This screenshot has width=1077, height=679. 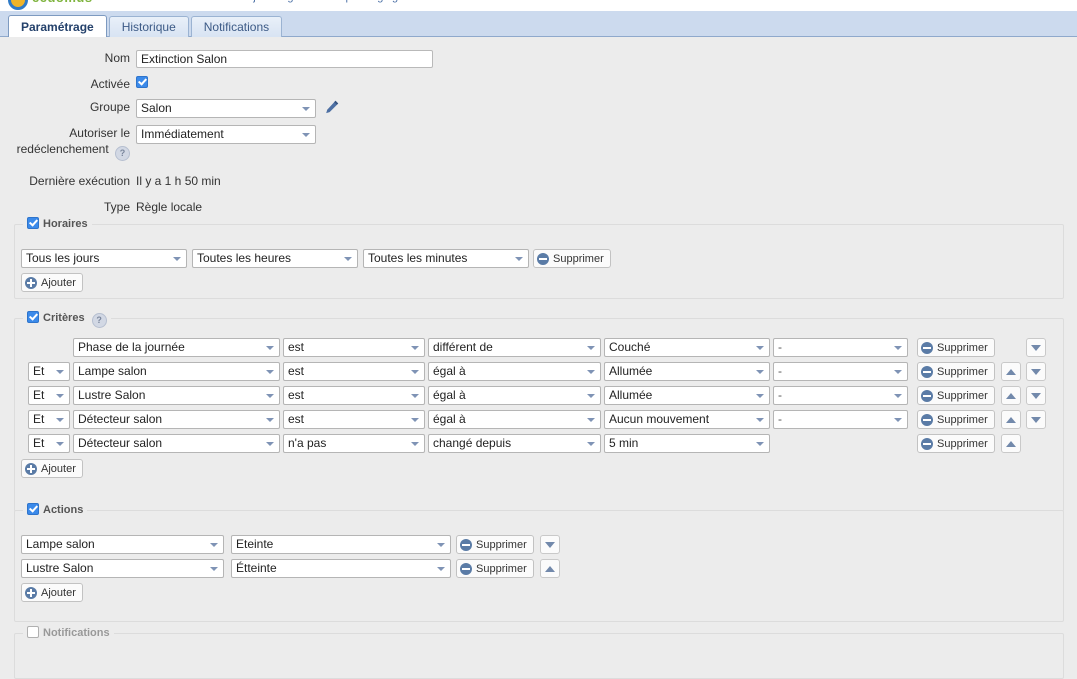 What do you see at coordinates (284, 59) in the screenshot?
I see `nom-input` at bounding box center [284, 59].